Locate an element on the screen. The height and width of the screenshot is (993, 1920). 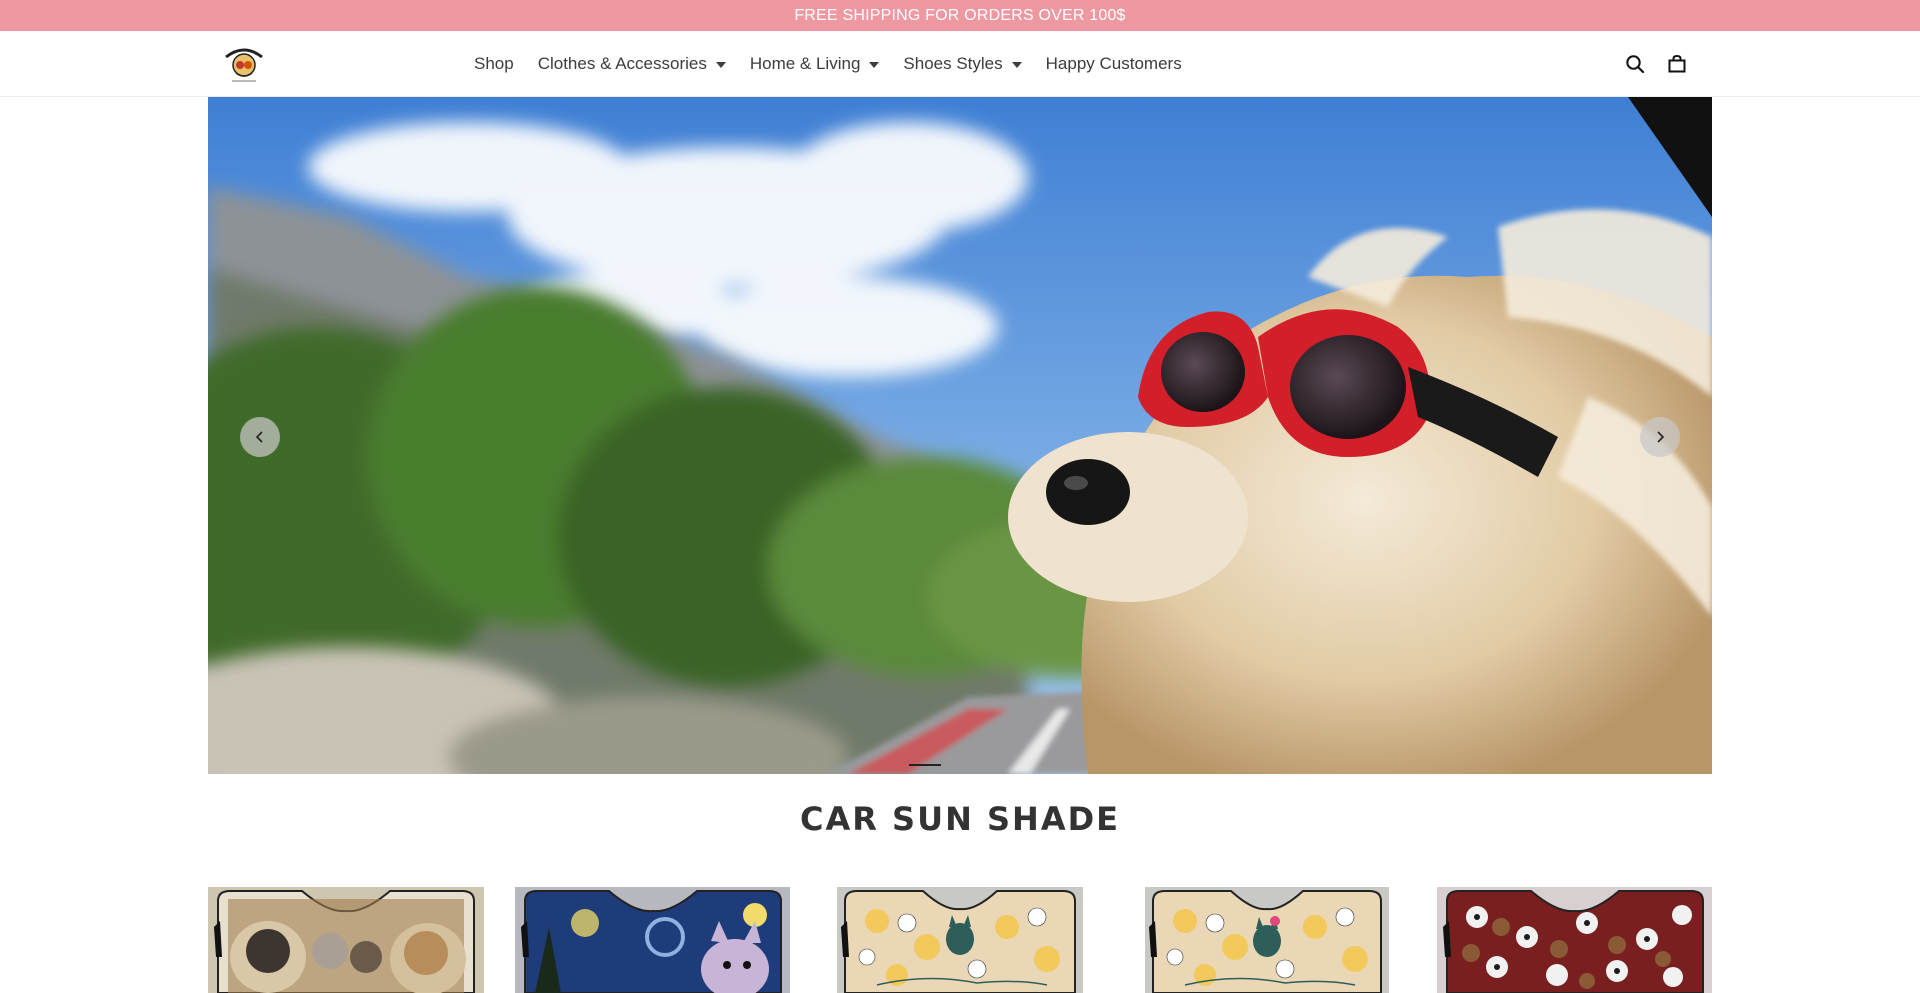
search-icon is located at coordinates (1635, 64).